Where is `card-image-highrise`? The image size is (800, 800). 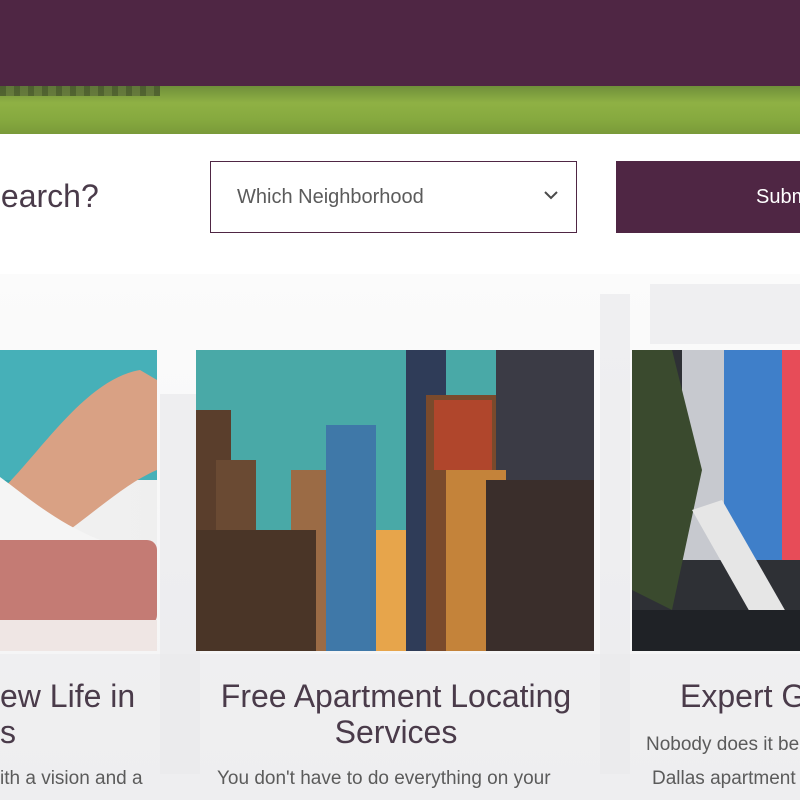
card-image-highrise is located at coordinates (716, 500).